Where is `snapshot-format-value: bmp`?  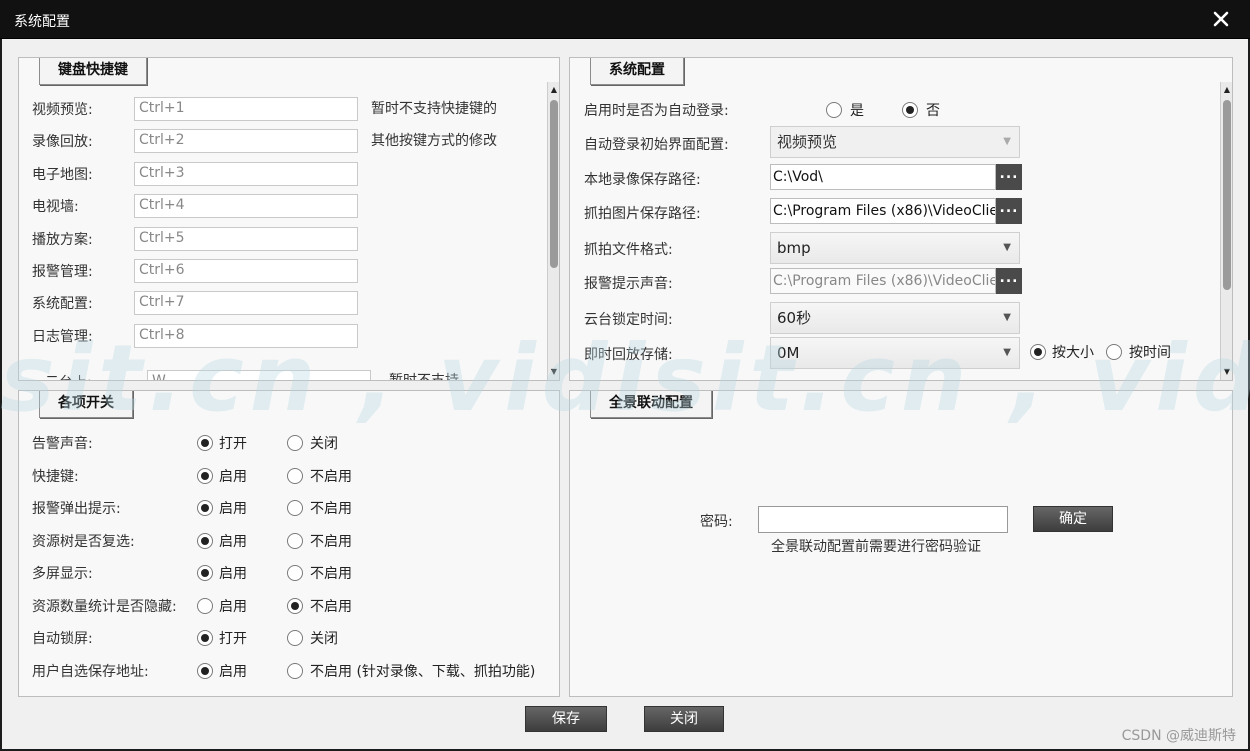 snapshot-format-value: bmp is located at coordinates (794, 248).